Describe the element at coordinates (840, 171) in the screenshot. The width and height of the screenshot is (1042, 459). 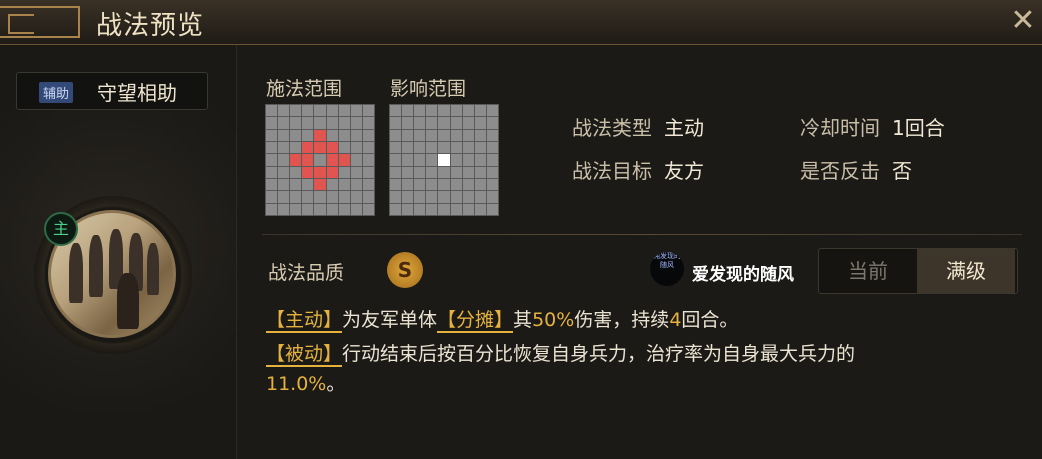
I see `counter-label: 是否反击` at that location.